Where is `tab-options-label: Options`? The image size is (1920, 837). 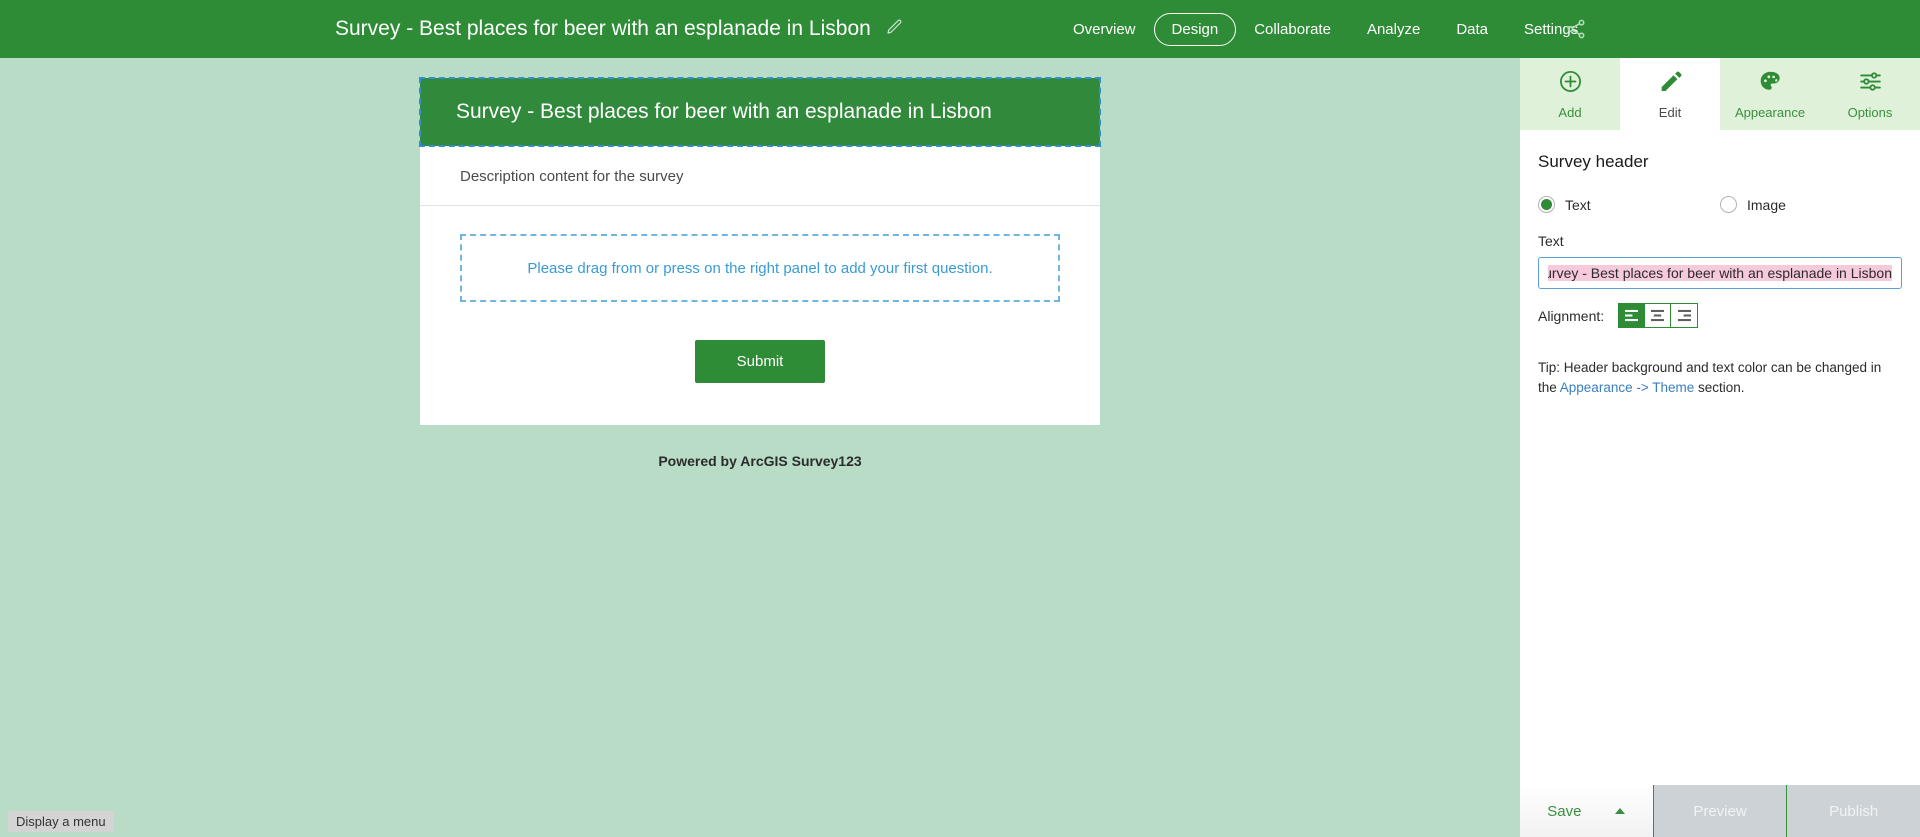
tab-options-label: Options is located at coordinates (1870, 112).